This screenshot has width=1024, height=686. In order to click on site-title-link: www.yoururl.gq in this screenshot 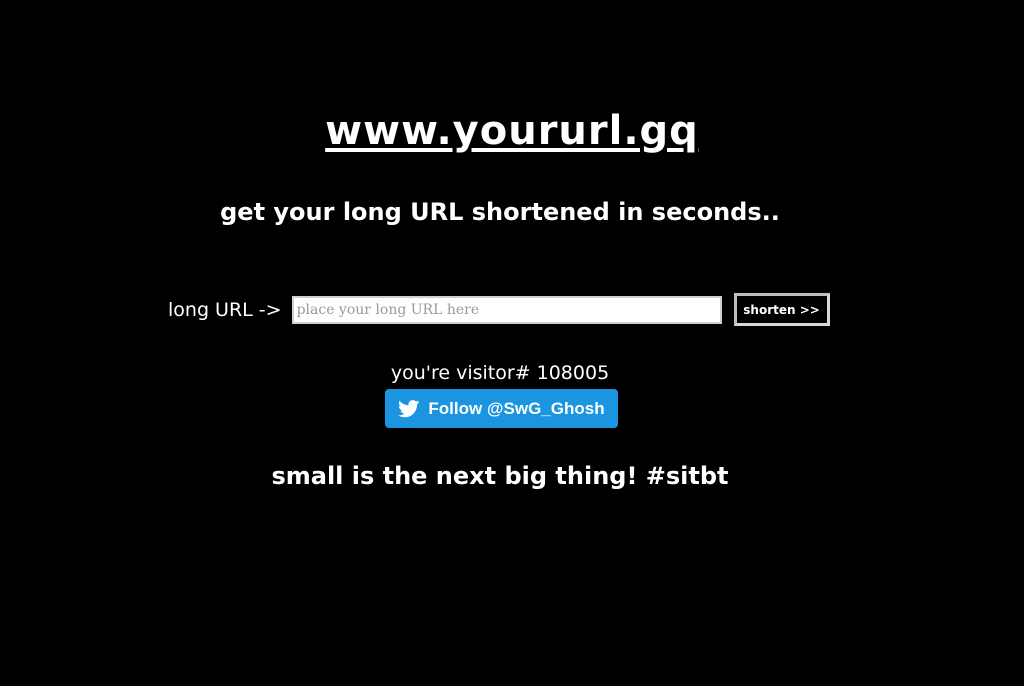, I will do `click(512, 131)`.